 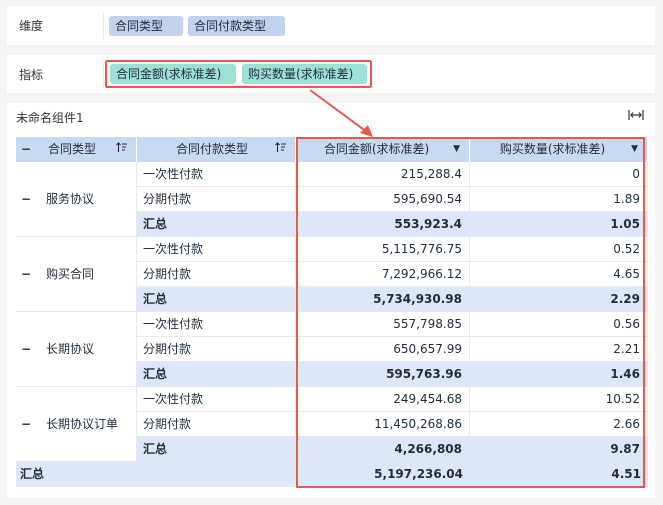 I want to click on group-cell: − 长期协议, so click(x=76, y=349).